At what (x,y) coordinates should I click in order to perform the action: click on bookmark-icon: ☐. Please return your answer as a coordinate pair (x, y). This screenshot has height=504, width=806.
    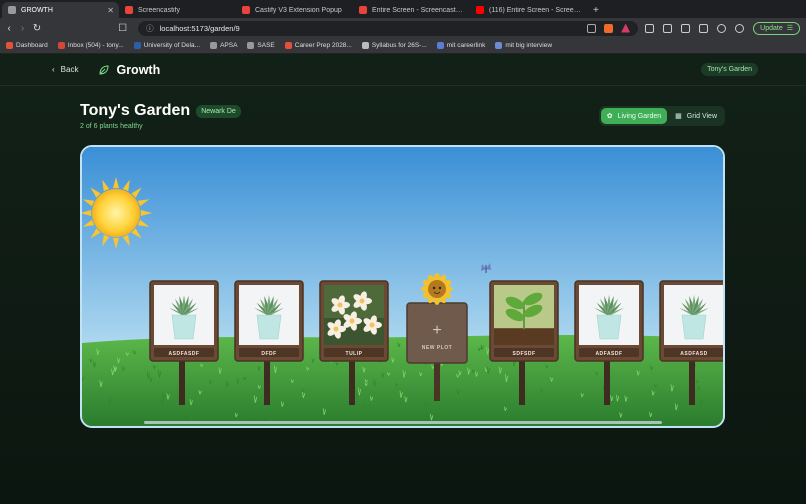
    Looking at the image, I should click on (122, 28).